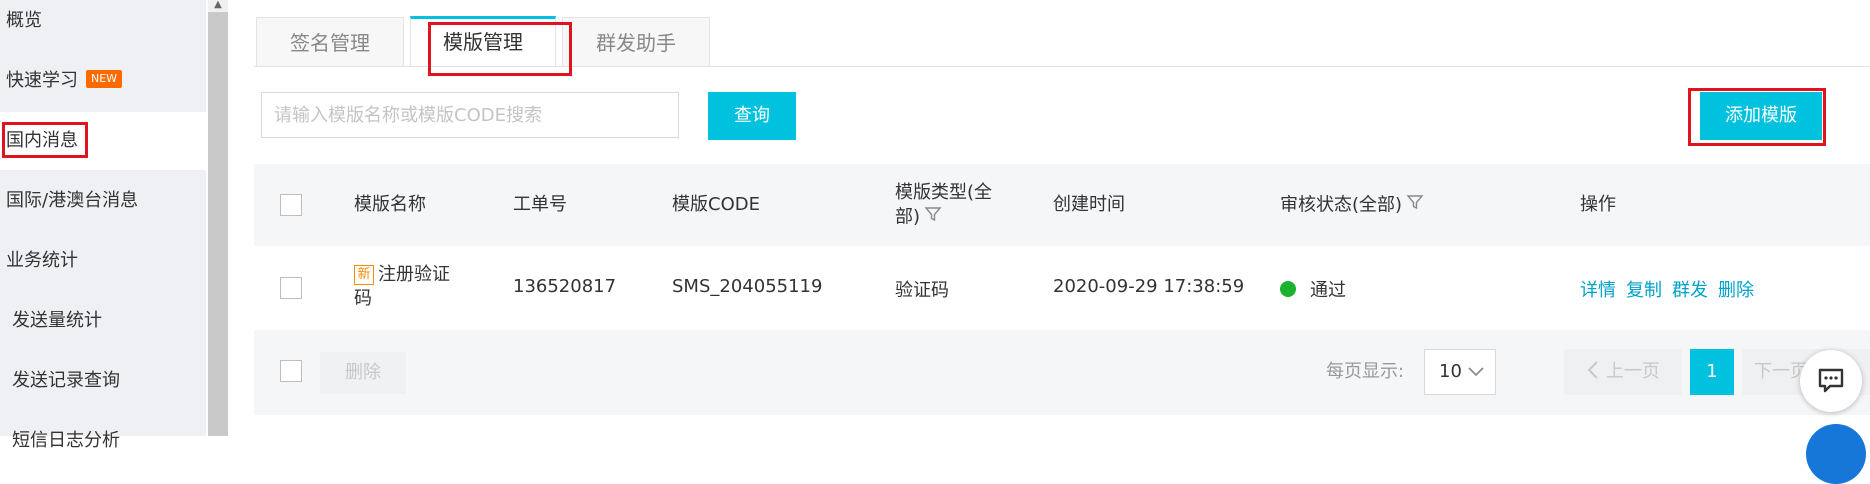  Describe the element at coordinates (1149, 286) in the screenshot. I see `created-time-cell: 2020-09-29 17:38:59` at that location.